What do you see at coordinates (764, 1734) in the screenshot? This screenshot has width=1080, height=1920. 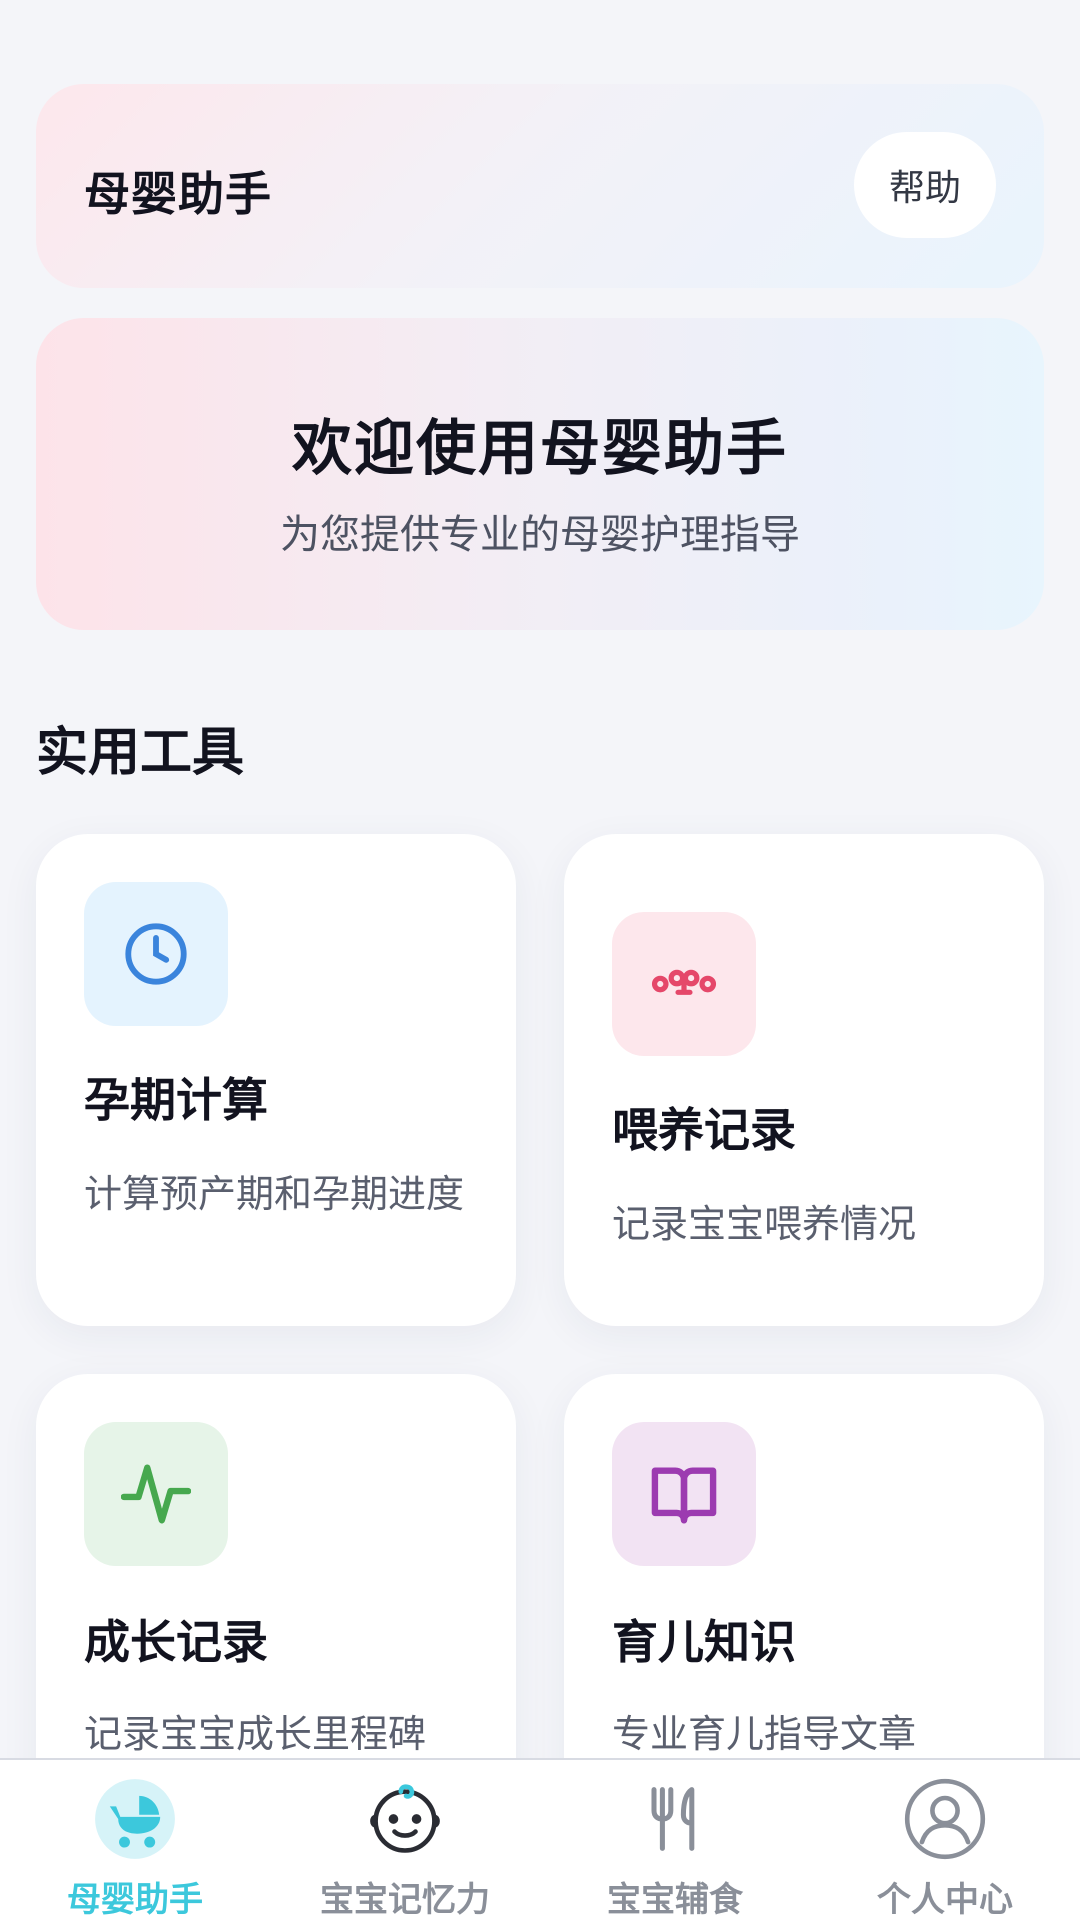 I see `card-description: 专业育儿指导文章` at bounding box center [764, 1734].